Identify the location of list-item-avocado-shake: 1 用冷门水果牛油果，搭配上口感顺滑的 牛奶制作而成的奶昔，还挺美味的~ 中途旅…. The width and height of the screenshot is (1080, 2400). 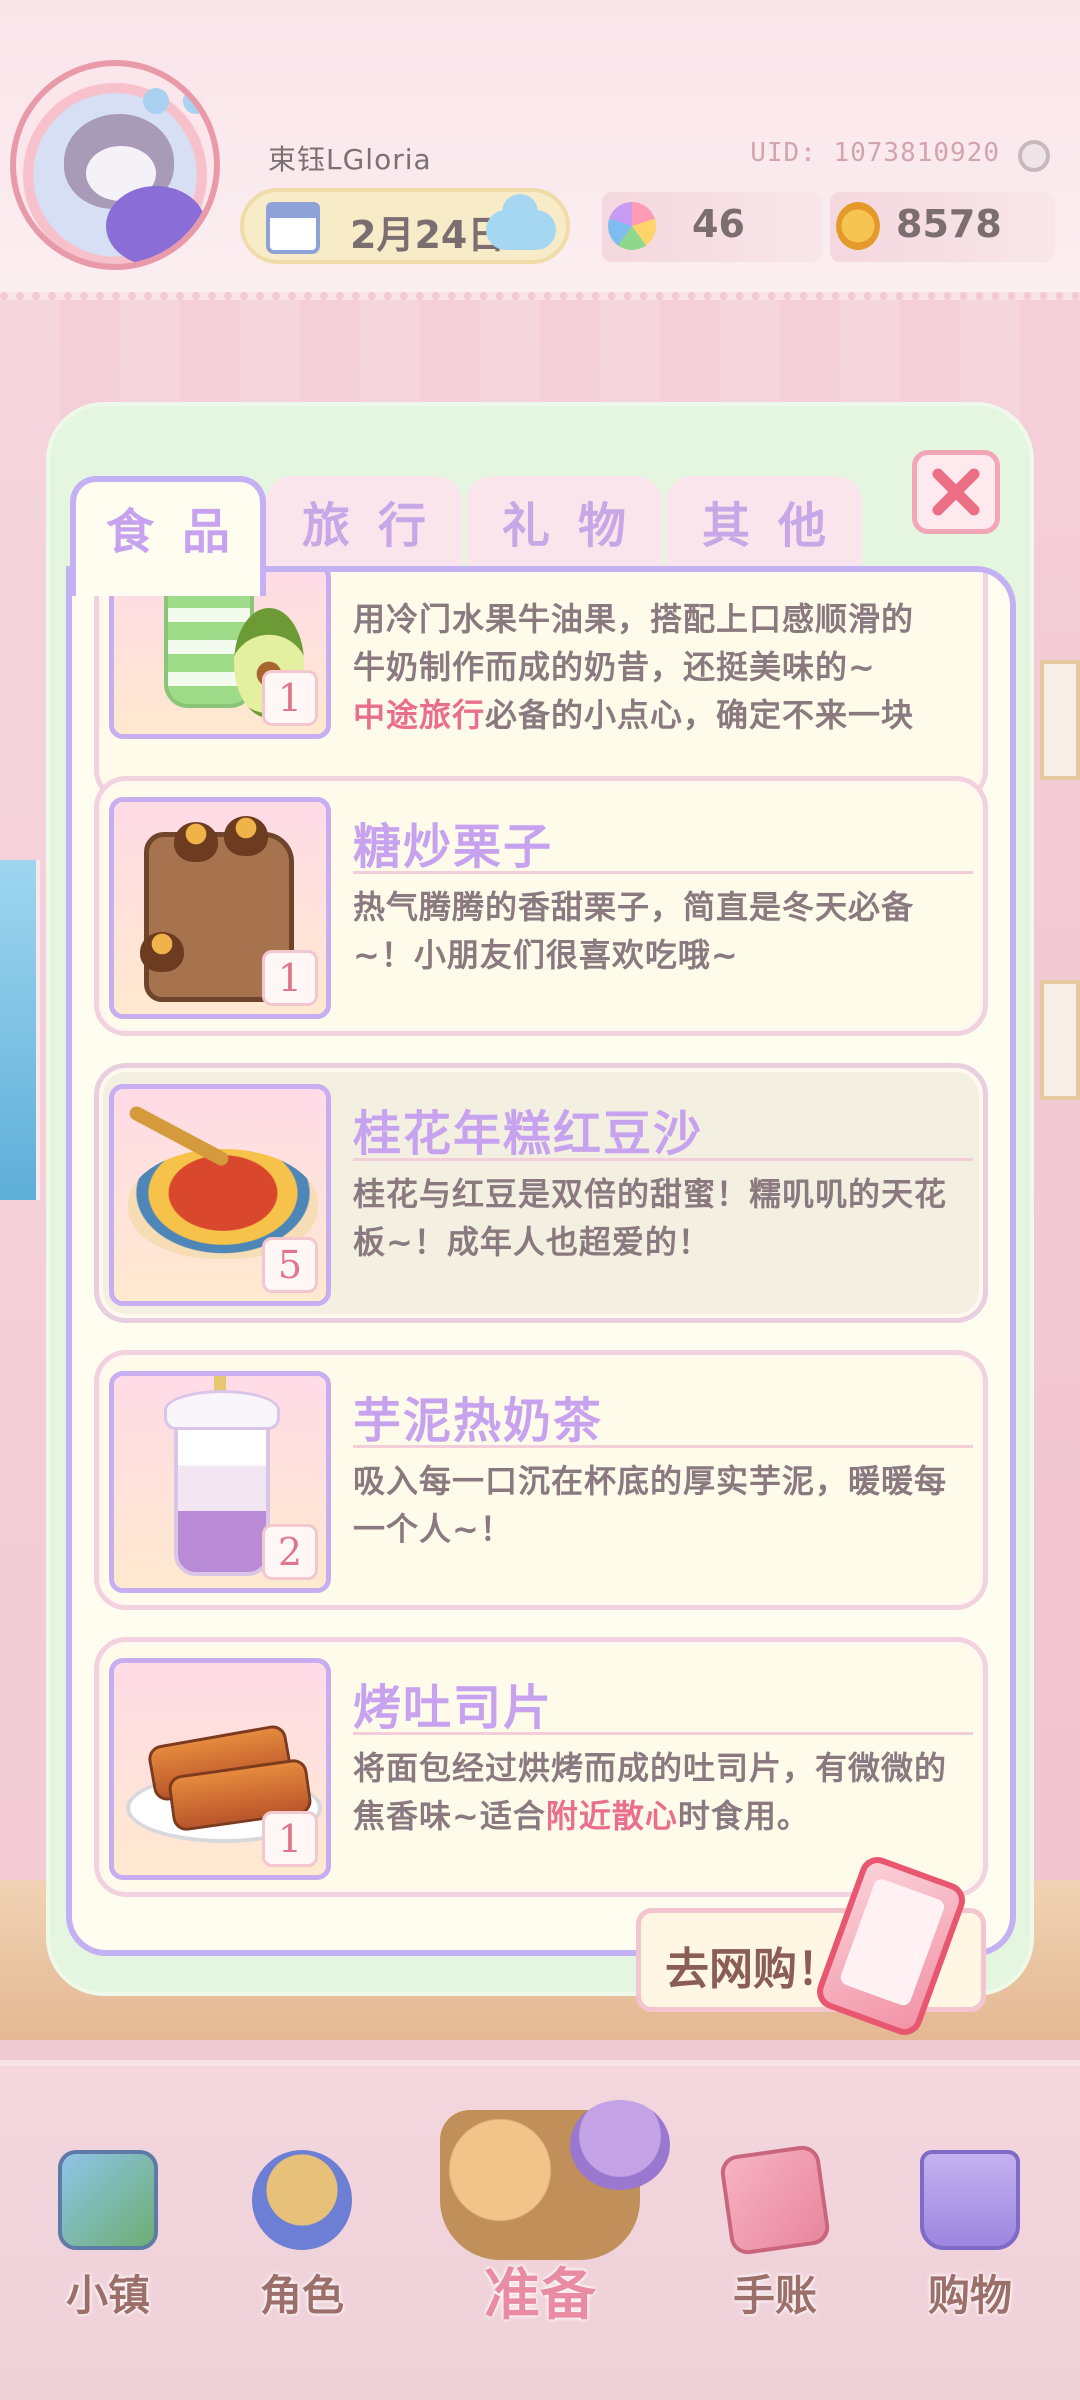
(541, 687).